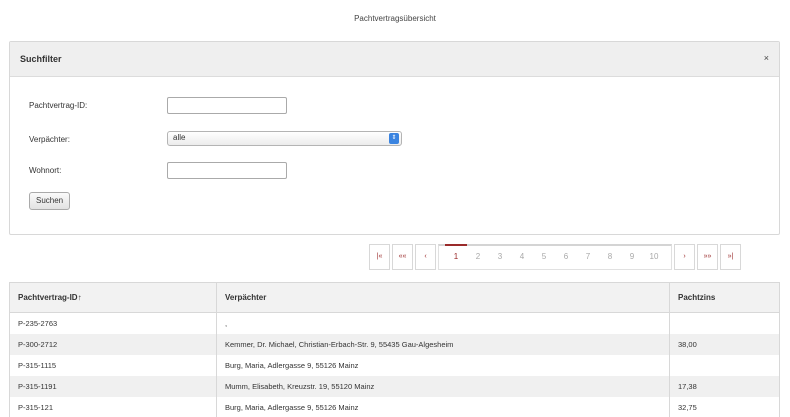 This screenshot has width=790, height=417. I want to click on cell-id: P-315-1191, so click(113, 386).